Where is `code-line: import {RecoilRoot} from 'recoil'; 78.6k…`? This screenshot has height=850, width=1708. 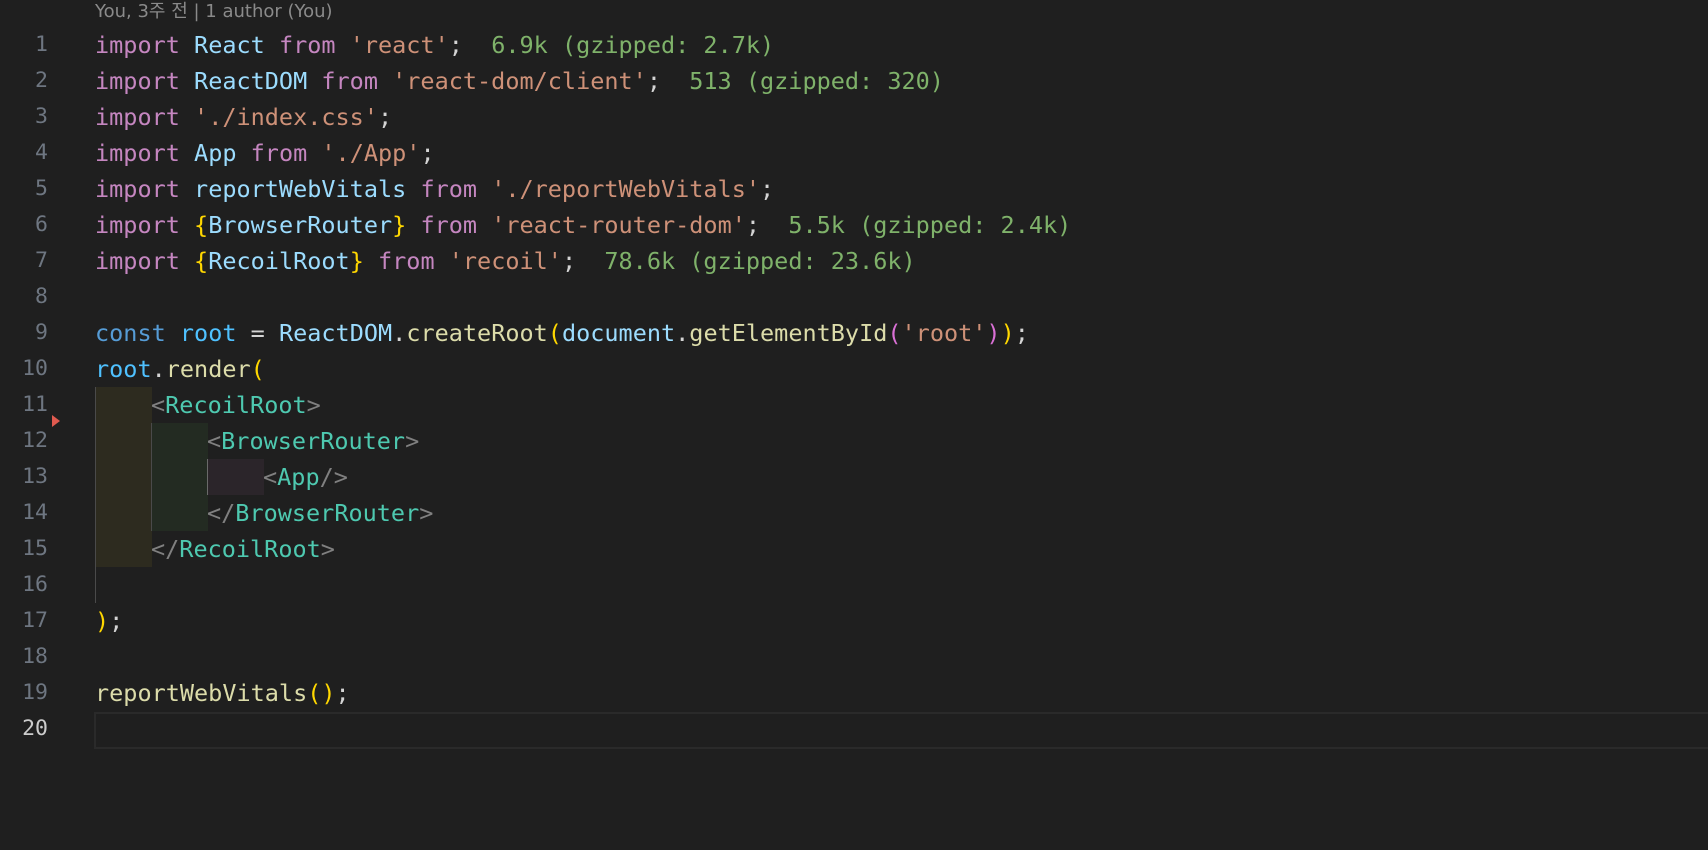 code-line: import {RecoilRoot} from 'recoil'; 78.6k… is located at coordinates (901, 261).